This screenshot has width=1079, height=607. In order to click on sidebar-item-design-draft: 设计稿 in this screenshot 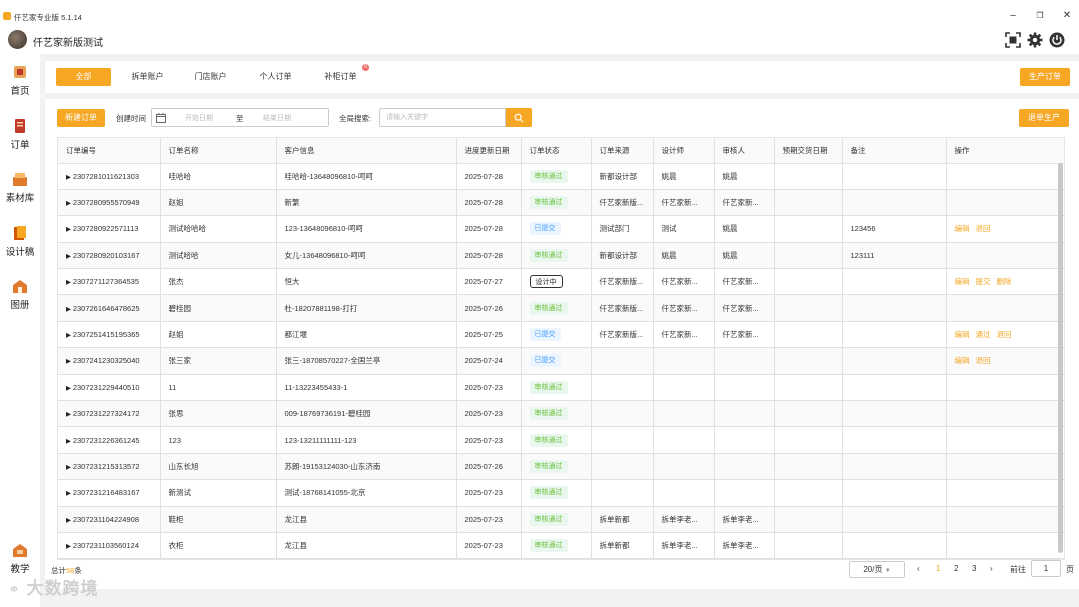, I will do `click(20, 241)`.